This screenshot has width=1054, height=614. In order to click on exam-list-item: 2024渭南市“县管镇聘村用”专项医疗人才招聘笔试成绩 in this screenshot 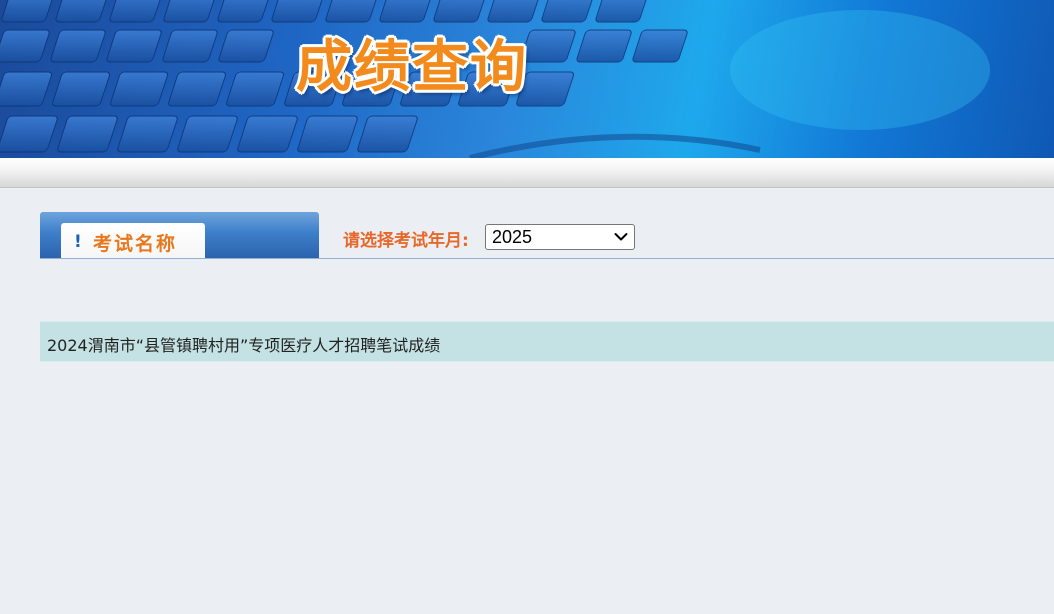, I will do `click(547, 341)`.